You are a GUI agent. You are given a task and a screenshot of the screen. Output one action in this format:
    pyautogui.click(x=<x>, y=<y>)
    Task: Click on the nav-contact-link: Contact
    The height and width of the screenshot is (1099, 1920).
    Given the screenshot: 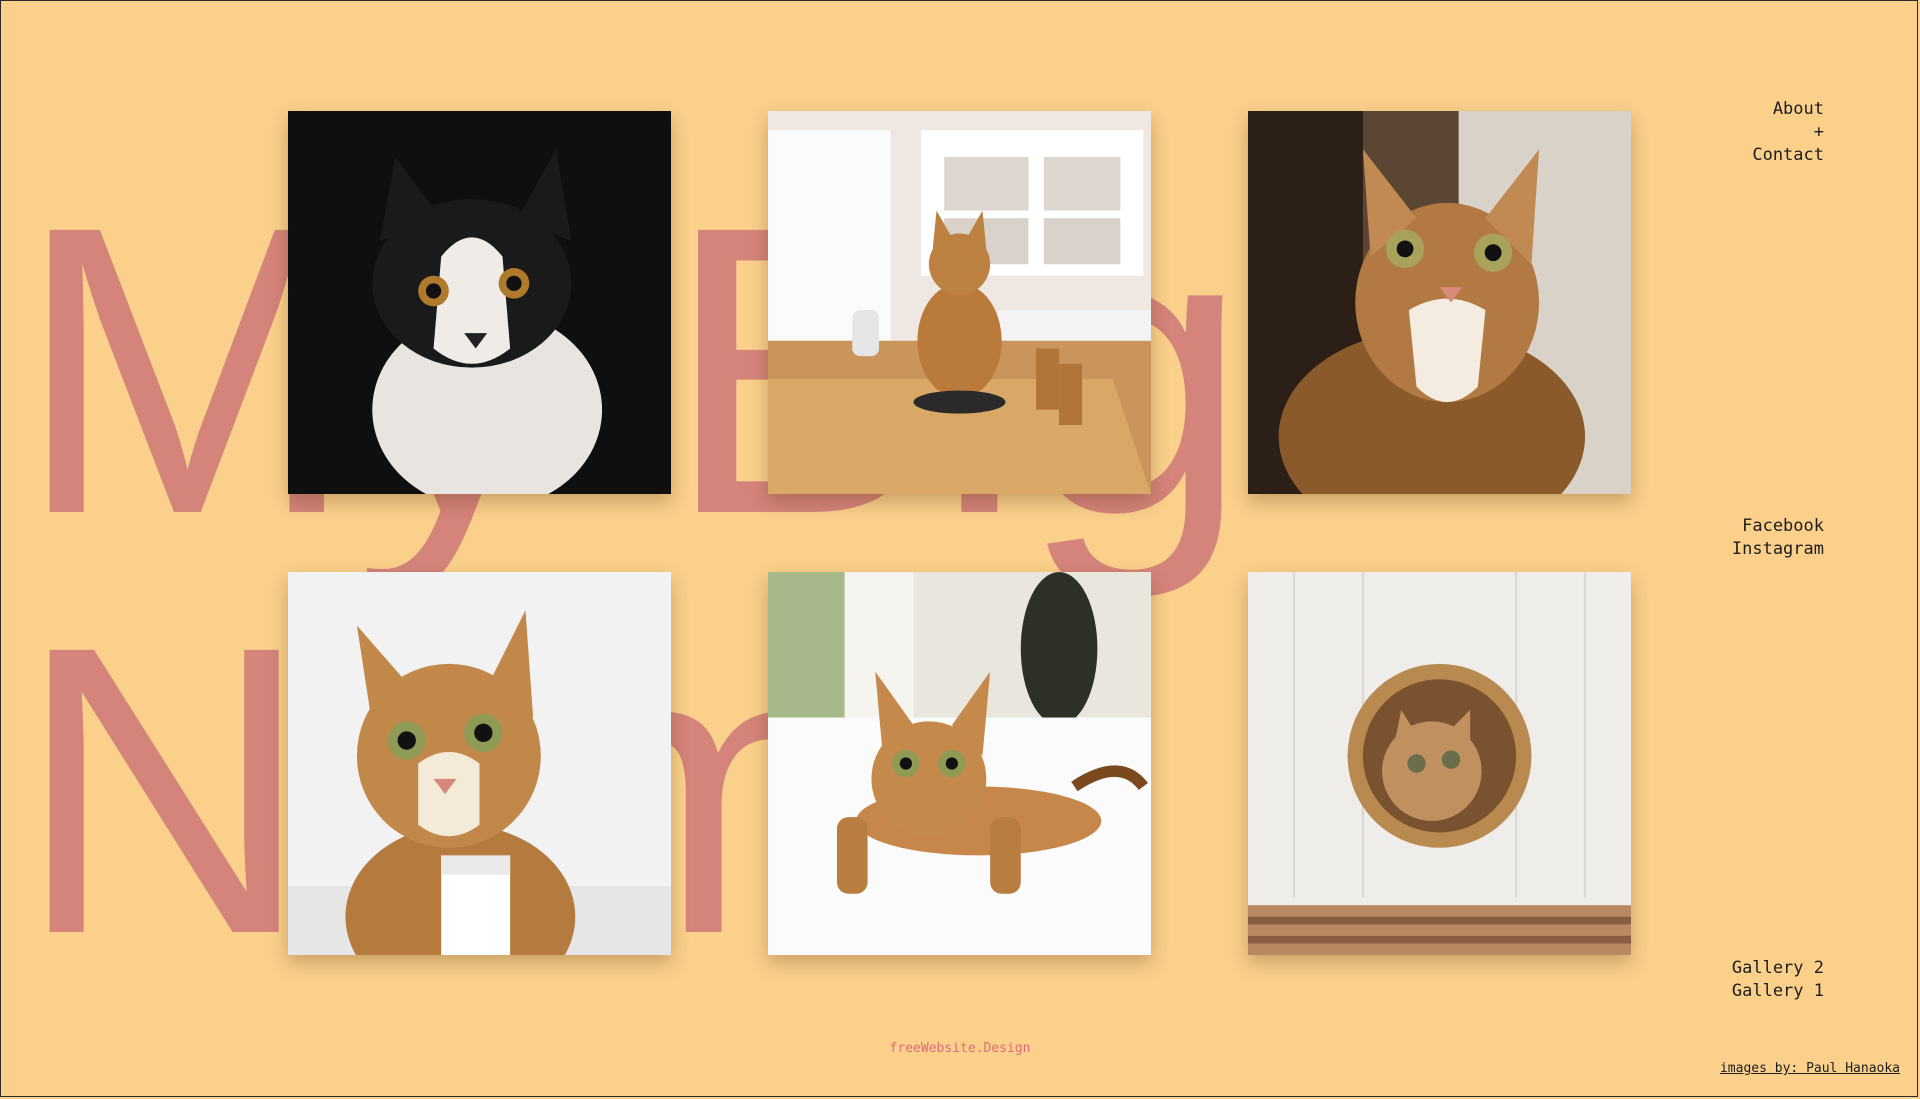 What is the action you would take?
    pyautogui.click(x=1788, y=155)
    